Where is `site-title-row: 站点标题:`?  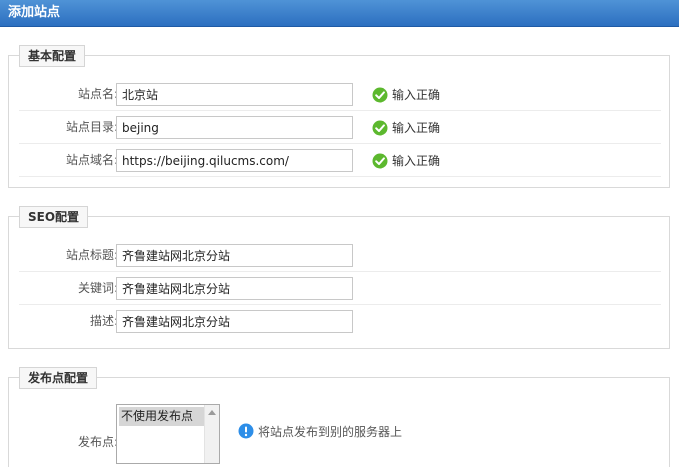
site-title-row: 站点标题: is located at coordinates (340, 255).